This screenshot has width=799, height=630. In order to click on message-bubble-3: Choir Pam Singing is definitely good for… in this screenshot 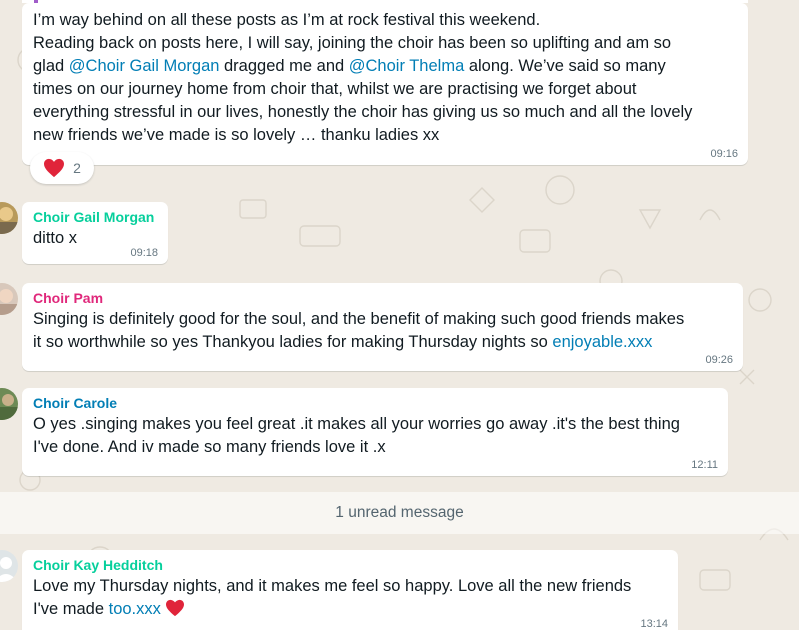, I will do `click(382, 327)`.